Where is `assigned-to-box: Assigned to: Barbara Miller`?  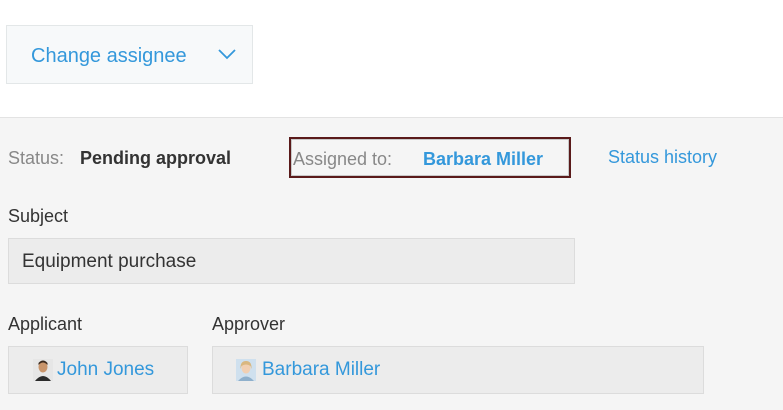 assigned-to-box: Assigned to: Barbara Miller is located at coordinates (430, 157).